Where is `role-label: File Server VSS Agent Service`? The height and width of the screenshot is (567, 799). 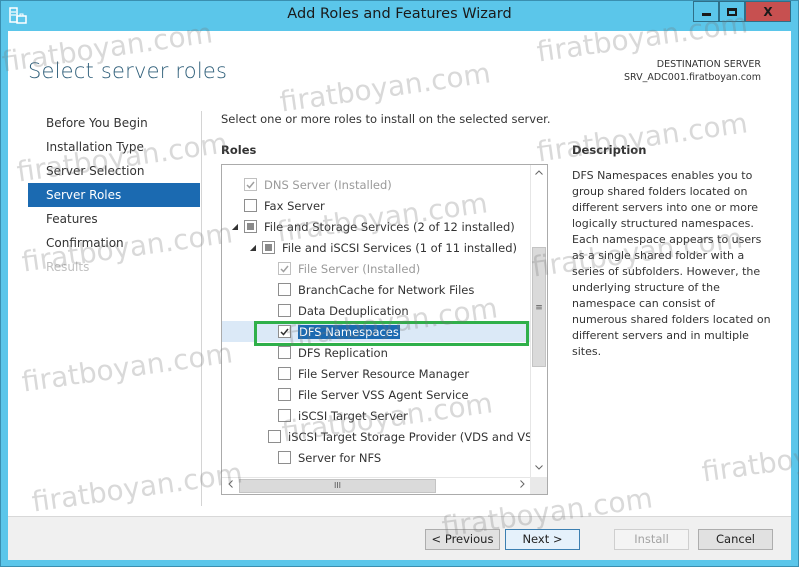
role-label: File Server VSS Agent Service is located at coordinates (383, 394).